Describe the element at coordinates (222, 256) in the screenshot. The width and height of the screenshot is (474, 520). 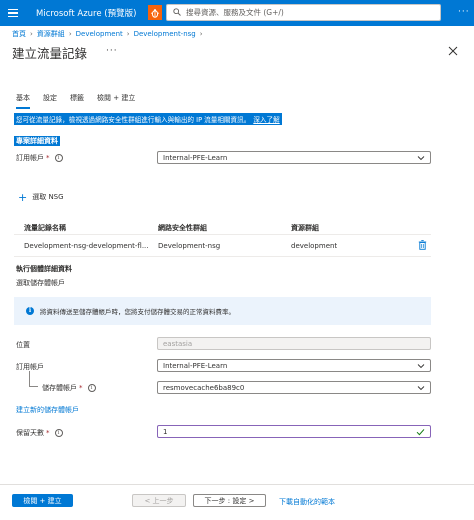
I see `table-row-divider` at that location.